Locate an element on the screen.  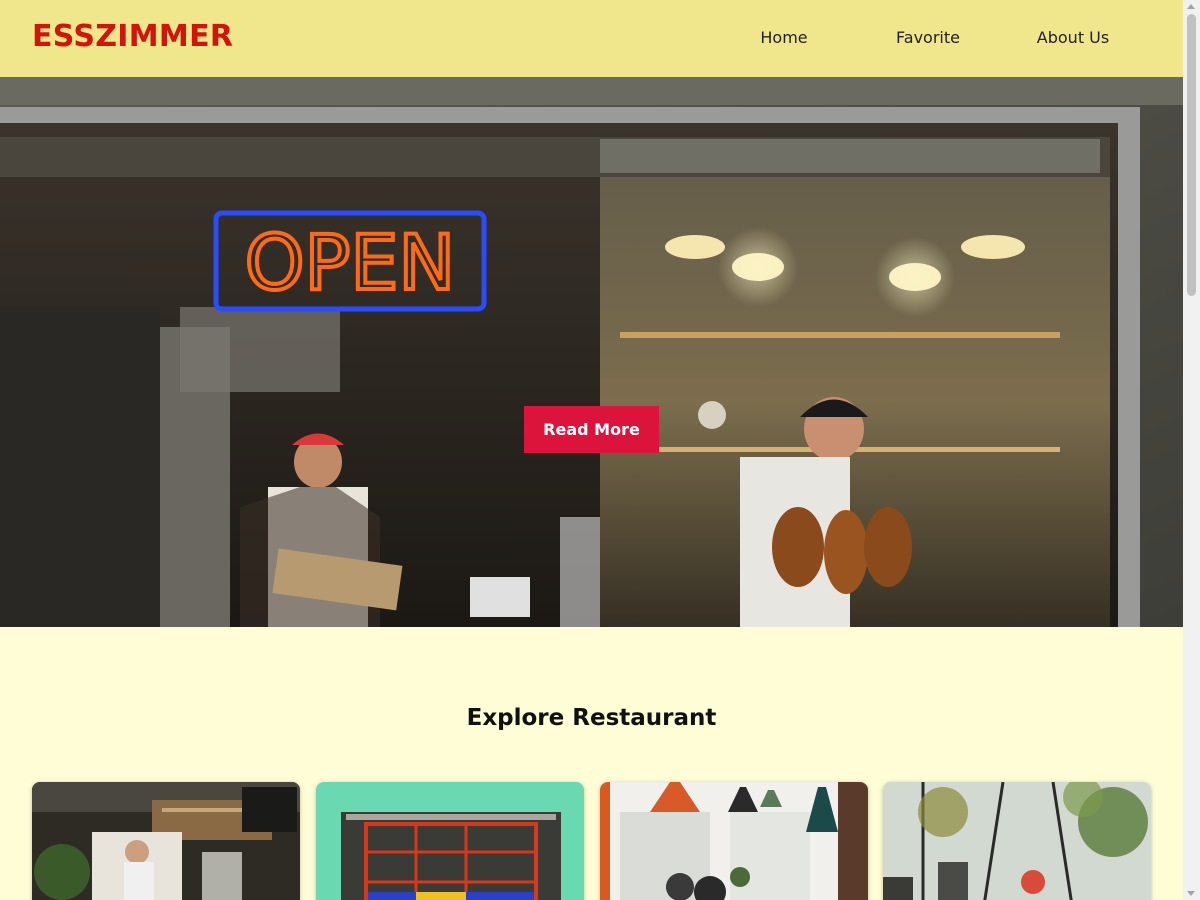
scroll-up-arrow-icon is located at coordinates (1191, 6).